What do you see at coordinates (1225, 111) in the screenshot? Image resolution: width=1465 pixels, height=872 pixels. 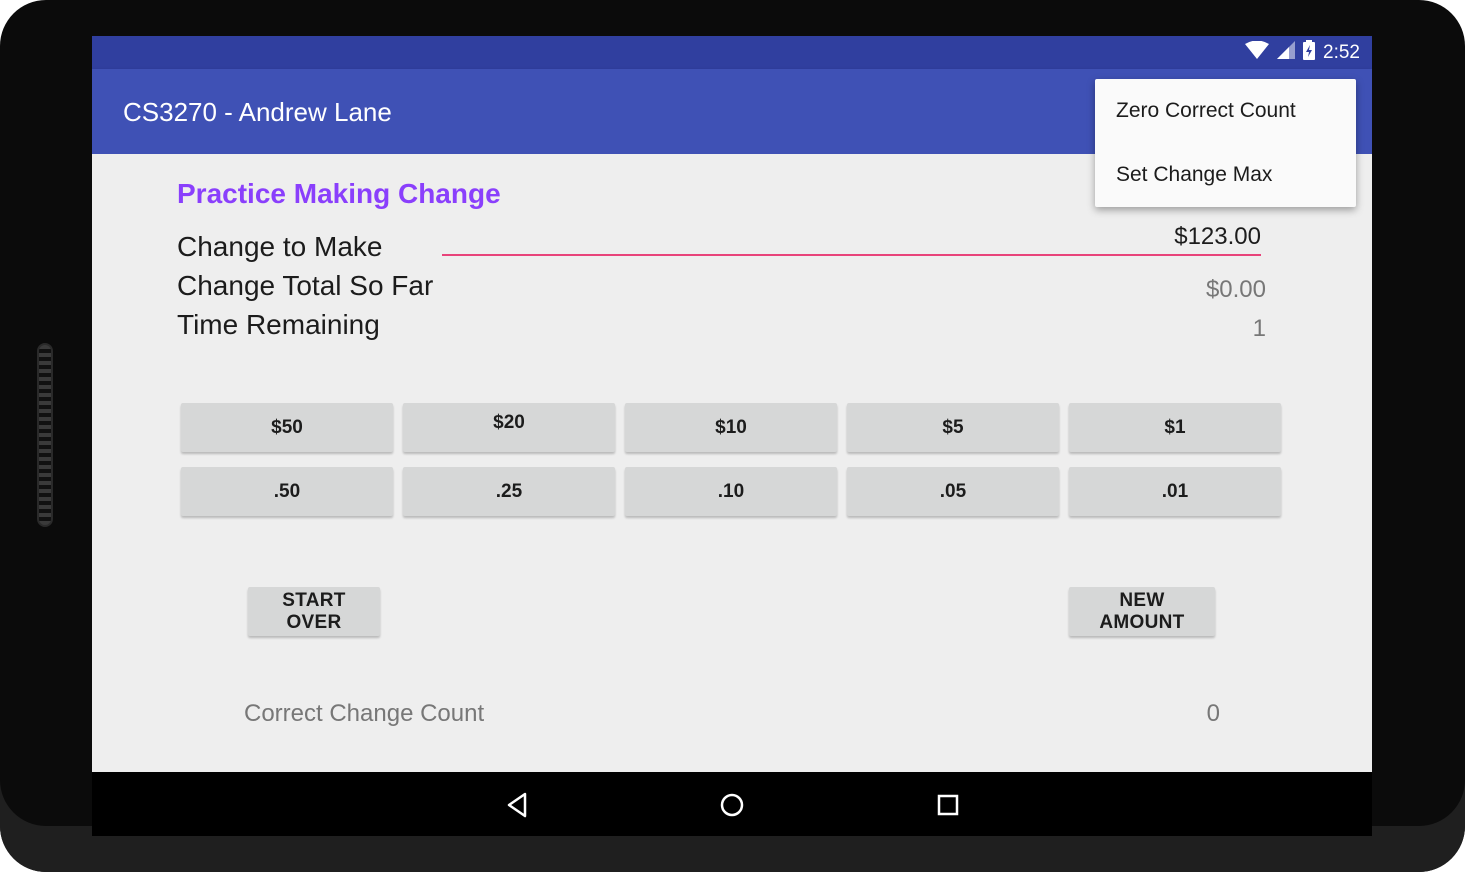 I see `menu-item-zero-correct-count: Zero Correct Count` at bounding box center [1225, 111].